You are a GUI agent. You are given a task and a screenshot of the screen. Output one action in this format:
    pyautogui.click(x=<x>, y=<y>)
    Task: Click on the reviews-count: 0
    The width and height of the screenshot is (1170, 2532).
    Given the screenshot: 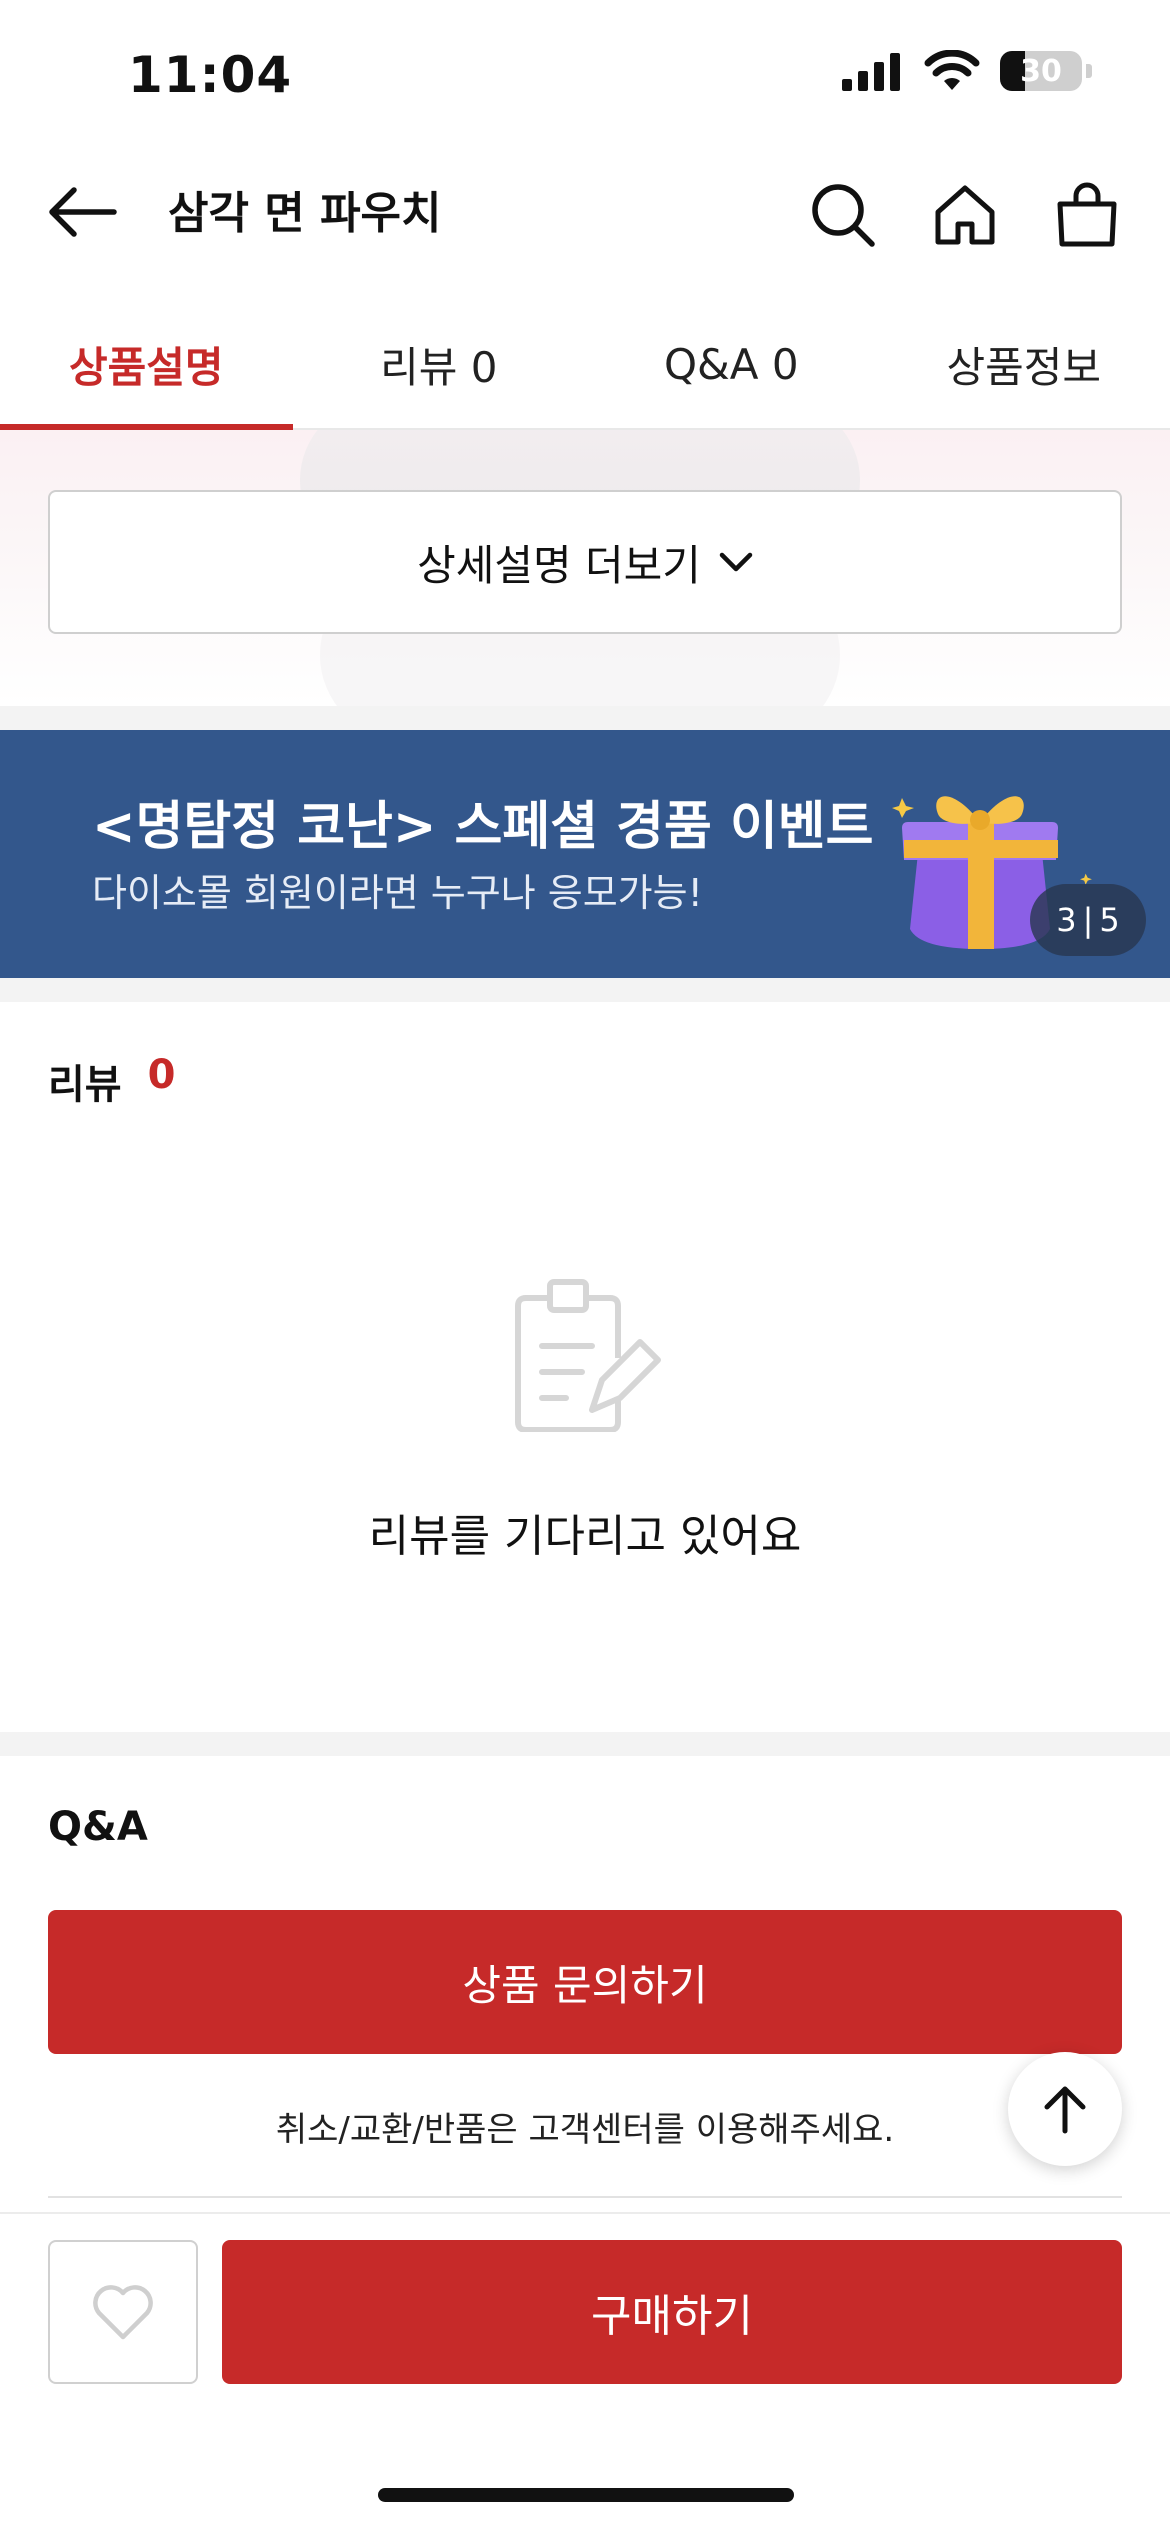 What is the action you would take?
    pyautogui.click(x=161, y=1075)
    